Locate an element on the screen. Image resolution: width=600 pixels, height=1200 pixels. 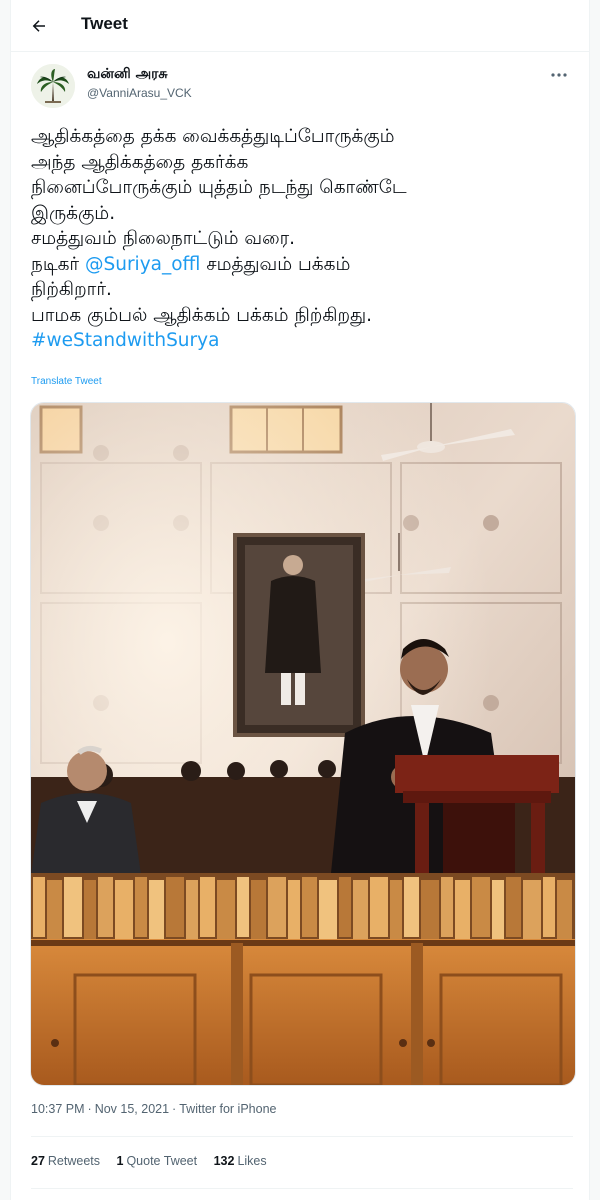
retweets-label: Retweets is located at coordinates (74, 1161).